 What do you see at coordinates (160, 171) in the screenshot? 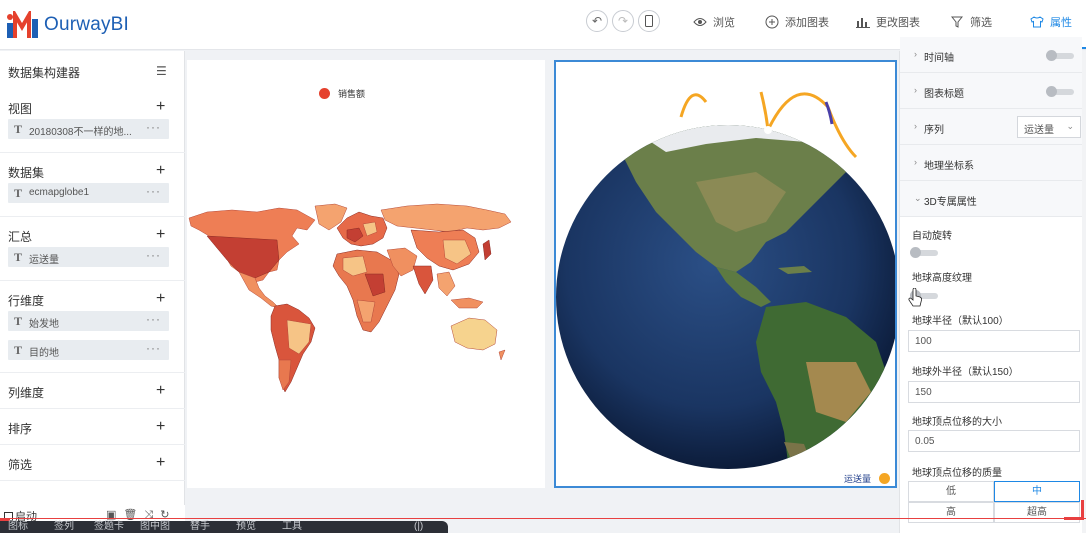
I see `add-dataset-button: +` at bounding box center [160, 171].